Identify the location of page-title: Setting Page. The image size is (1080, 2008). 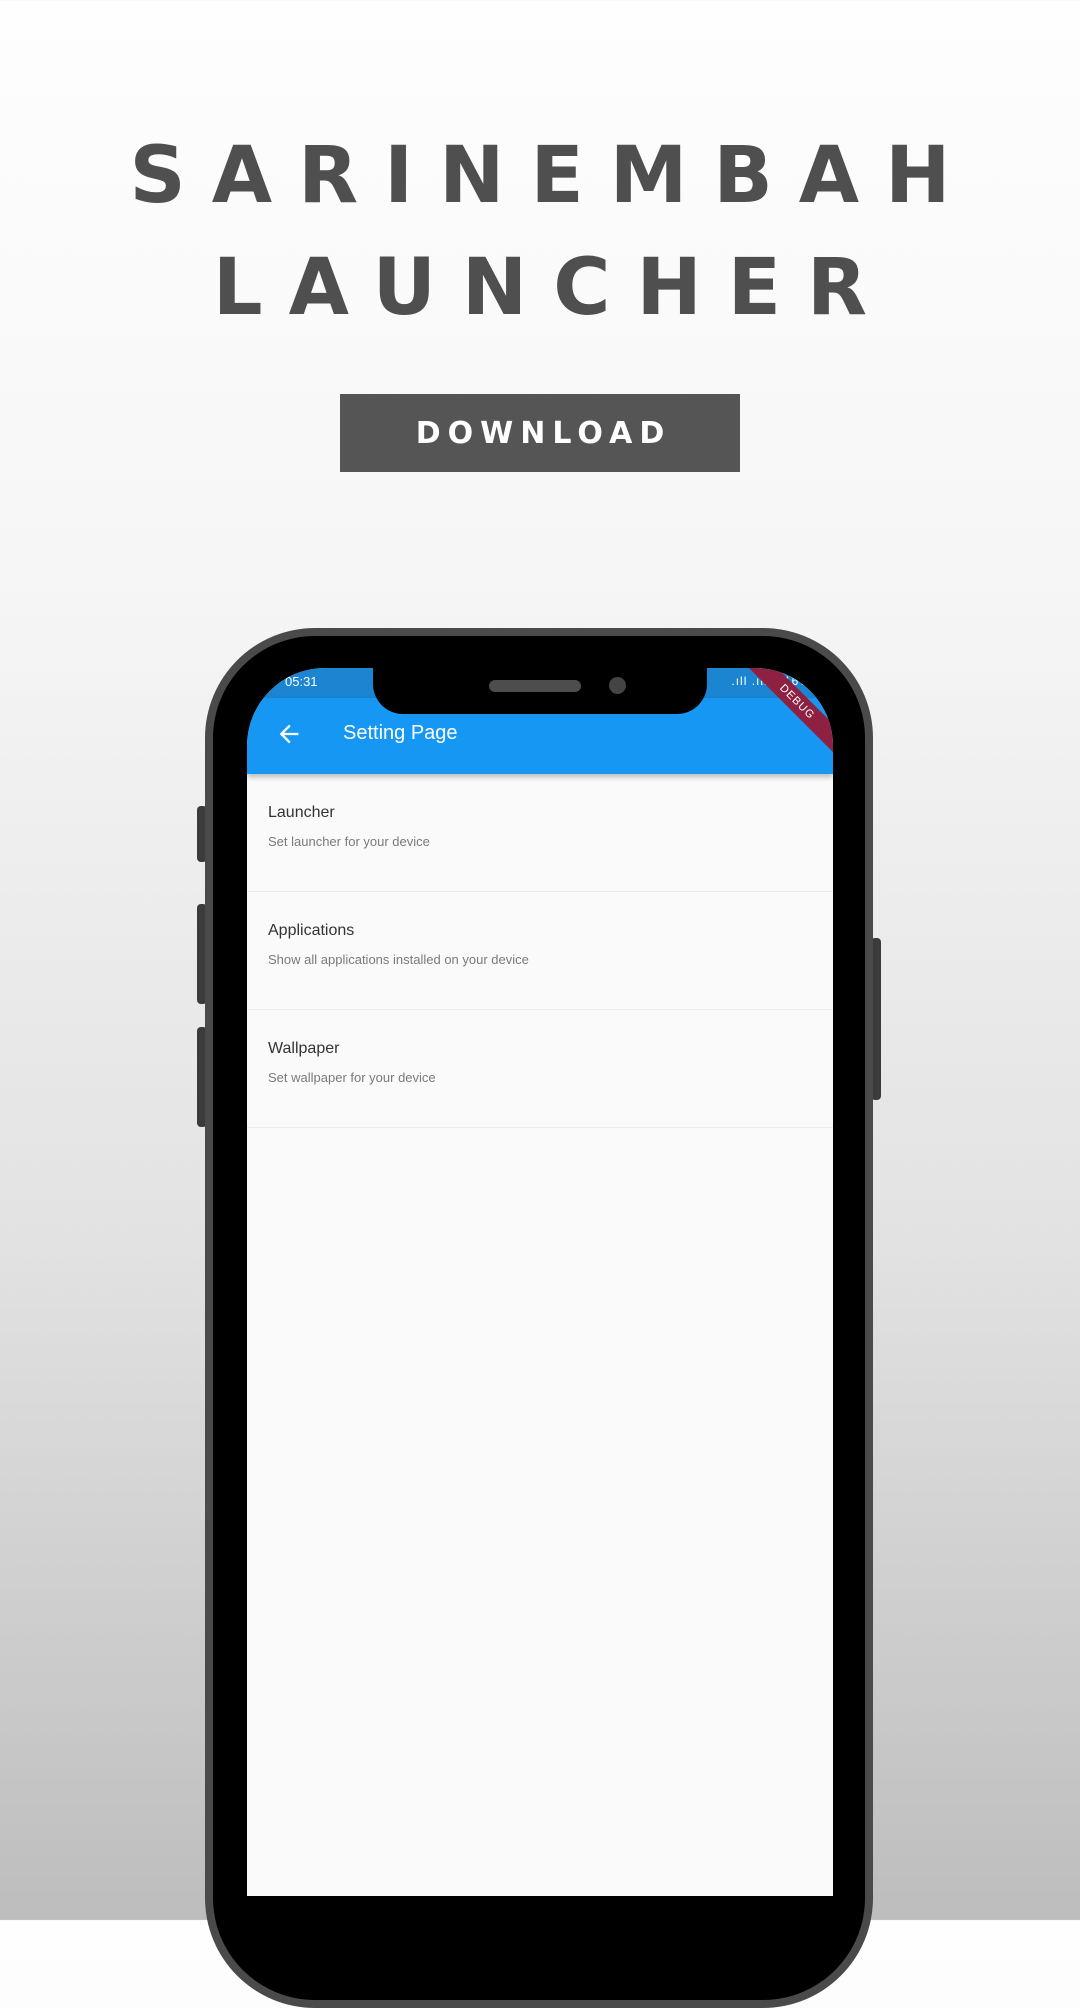
(400, 733).